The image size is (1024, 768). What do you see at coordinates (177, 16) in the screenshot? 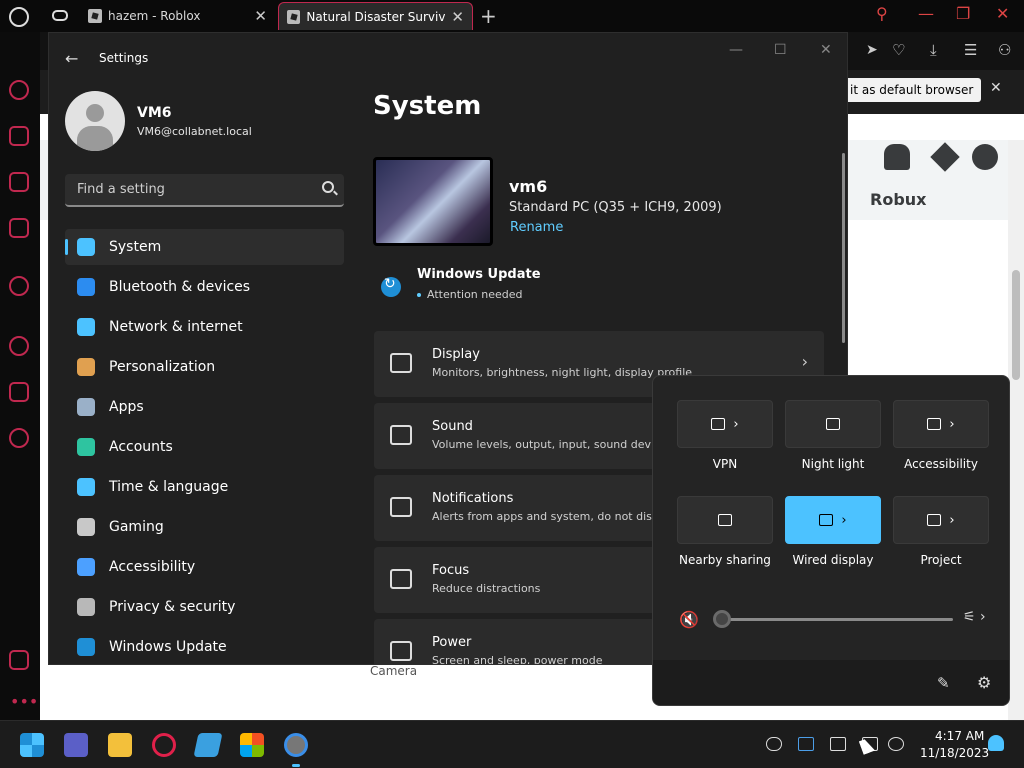
I see `tab-hazem-roblox: hazem - Roblox ✕` at bounding box center [177, 16].